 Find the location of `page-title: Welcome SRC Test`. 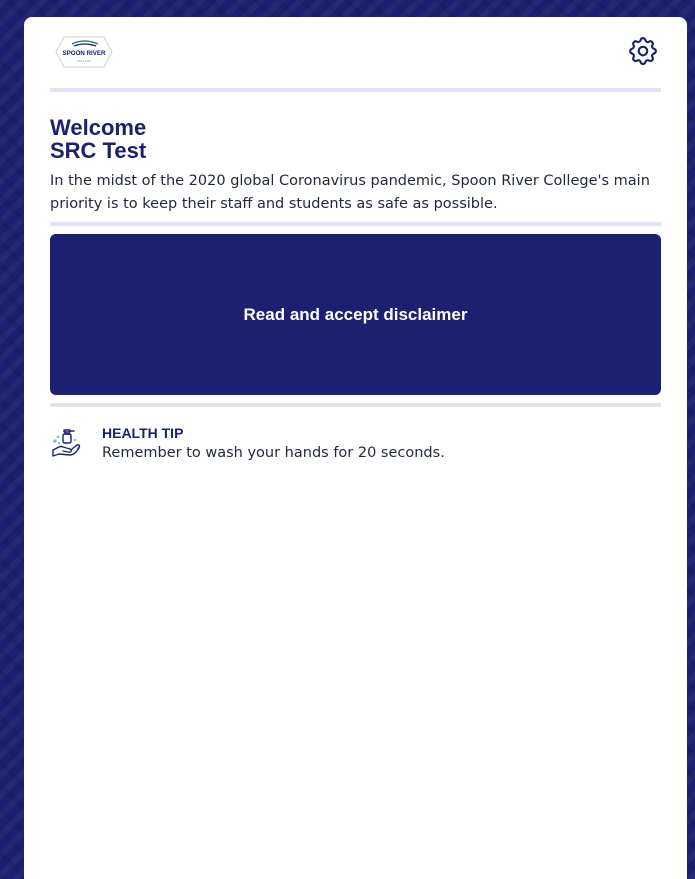

page-title: Welcome SRC Test is located at coordinates (355, 139).